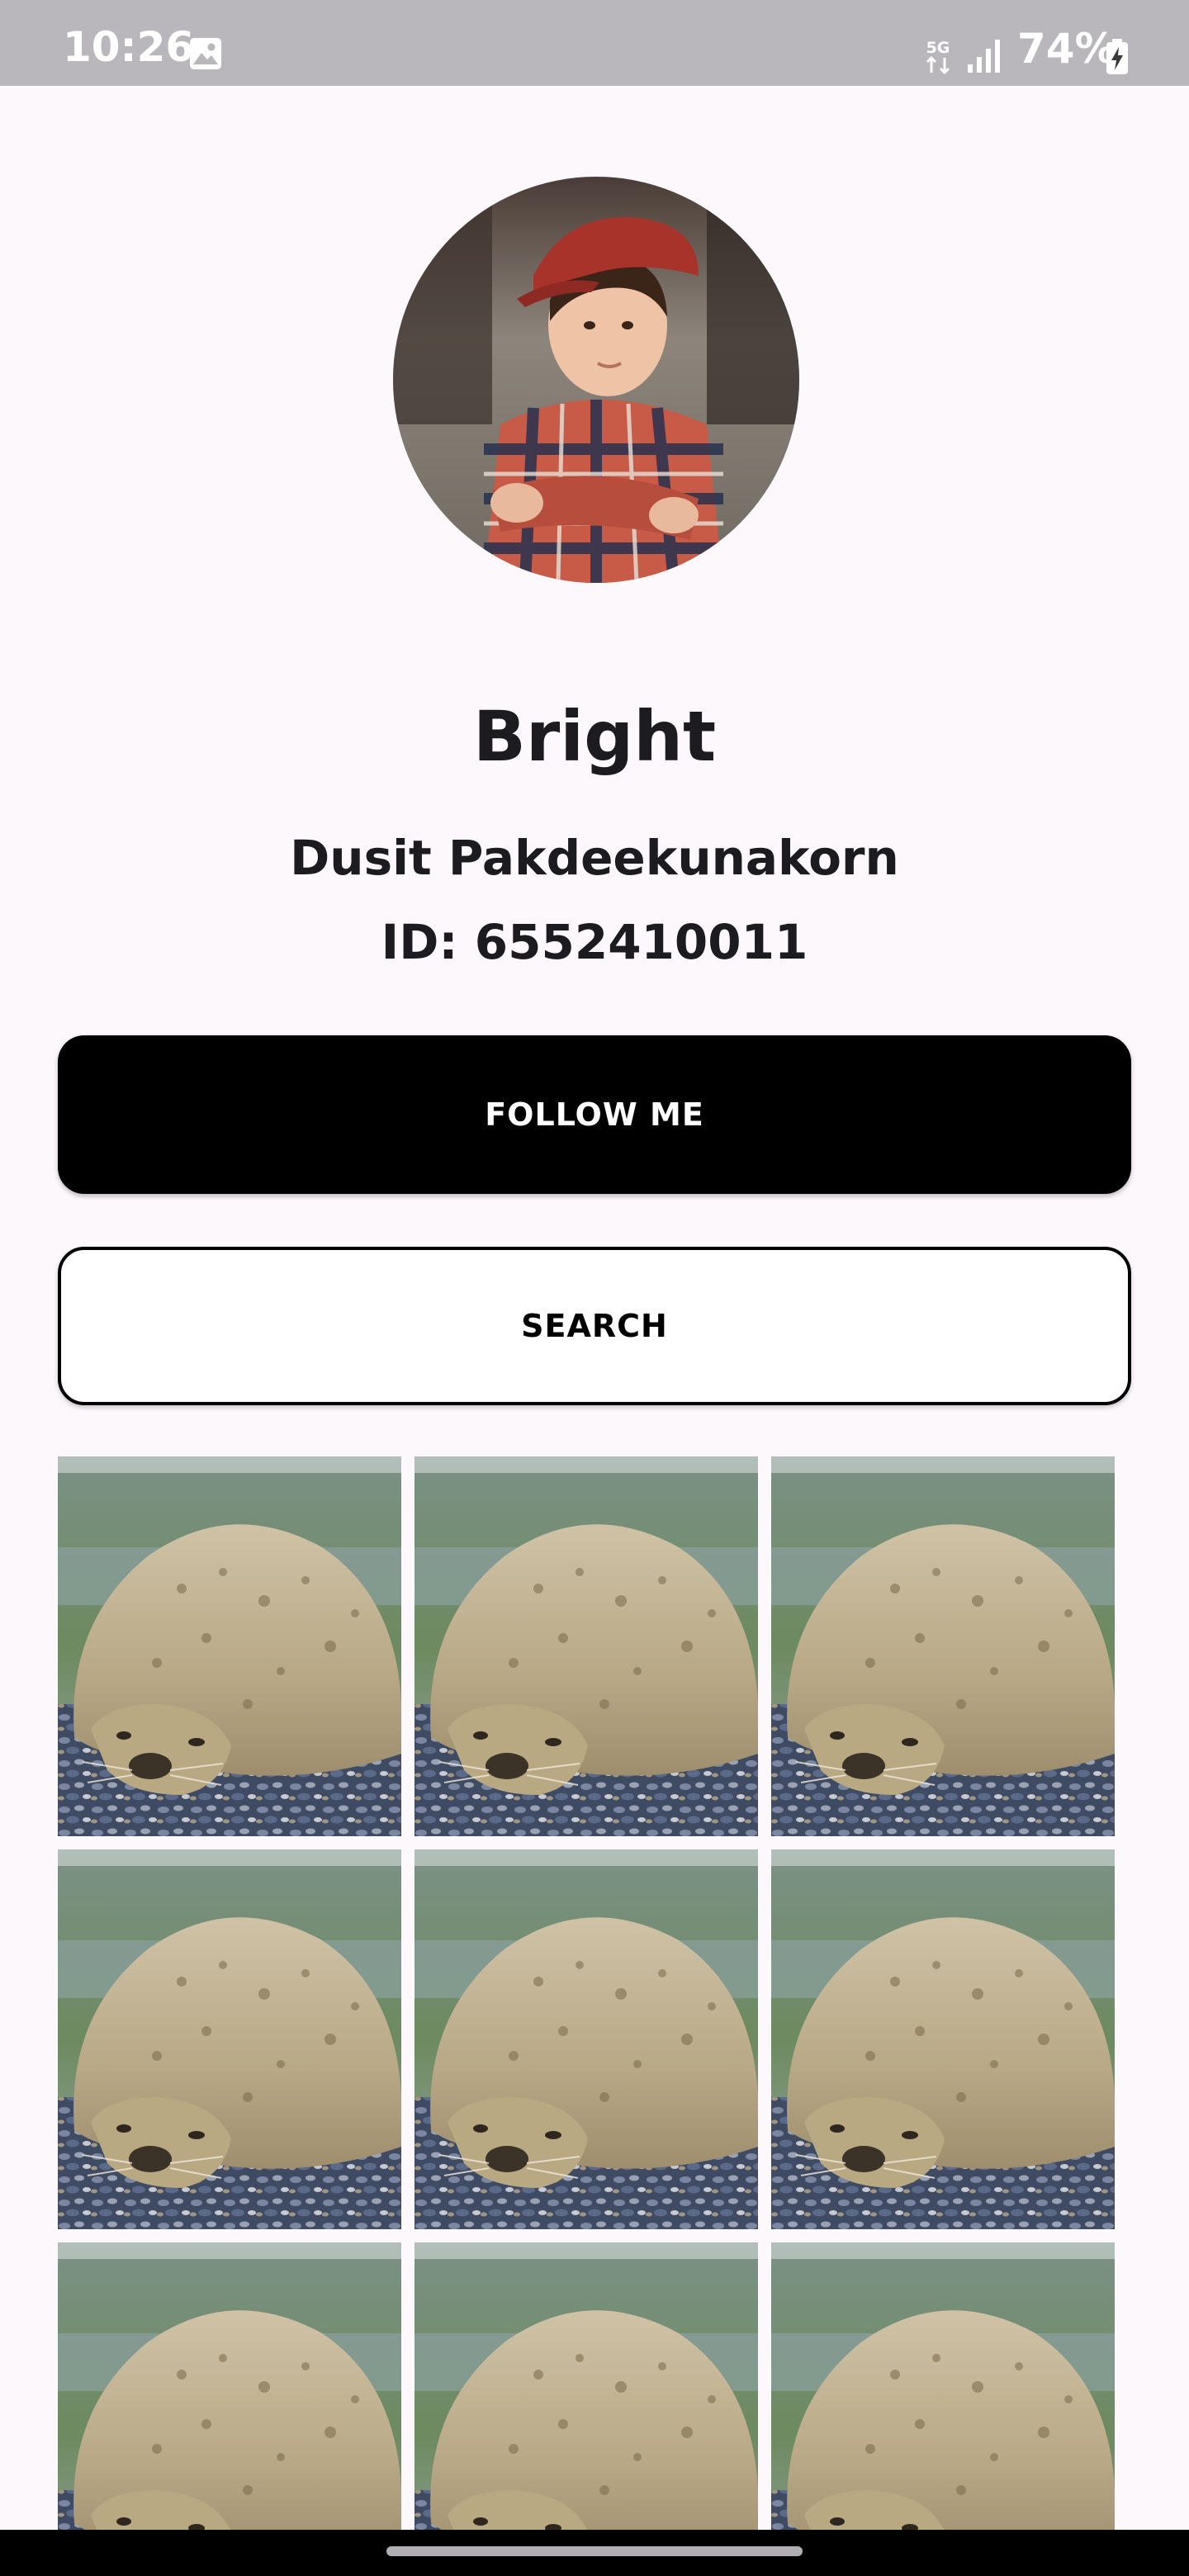 The width and height of the screenshot is (1189, 2576). Describe the element at coordinates (594, 858) in the screenshot. I see `profile-full-name: Dusit Pakdeekunakorn` at that location.